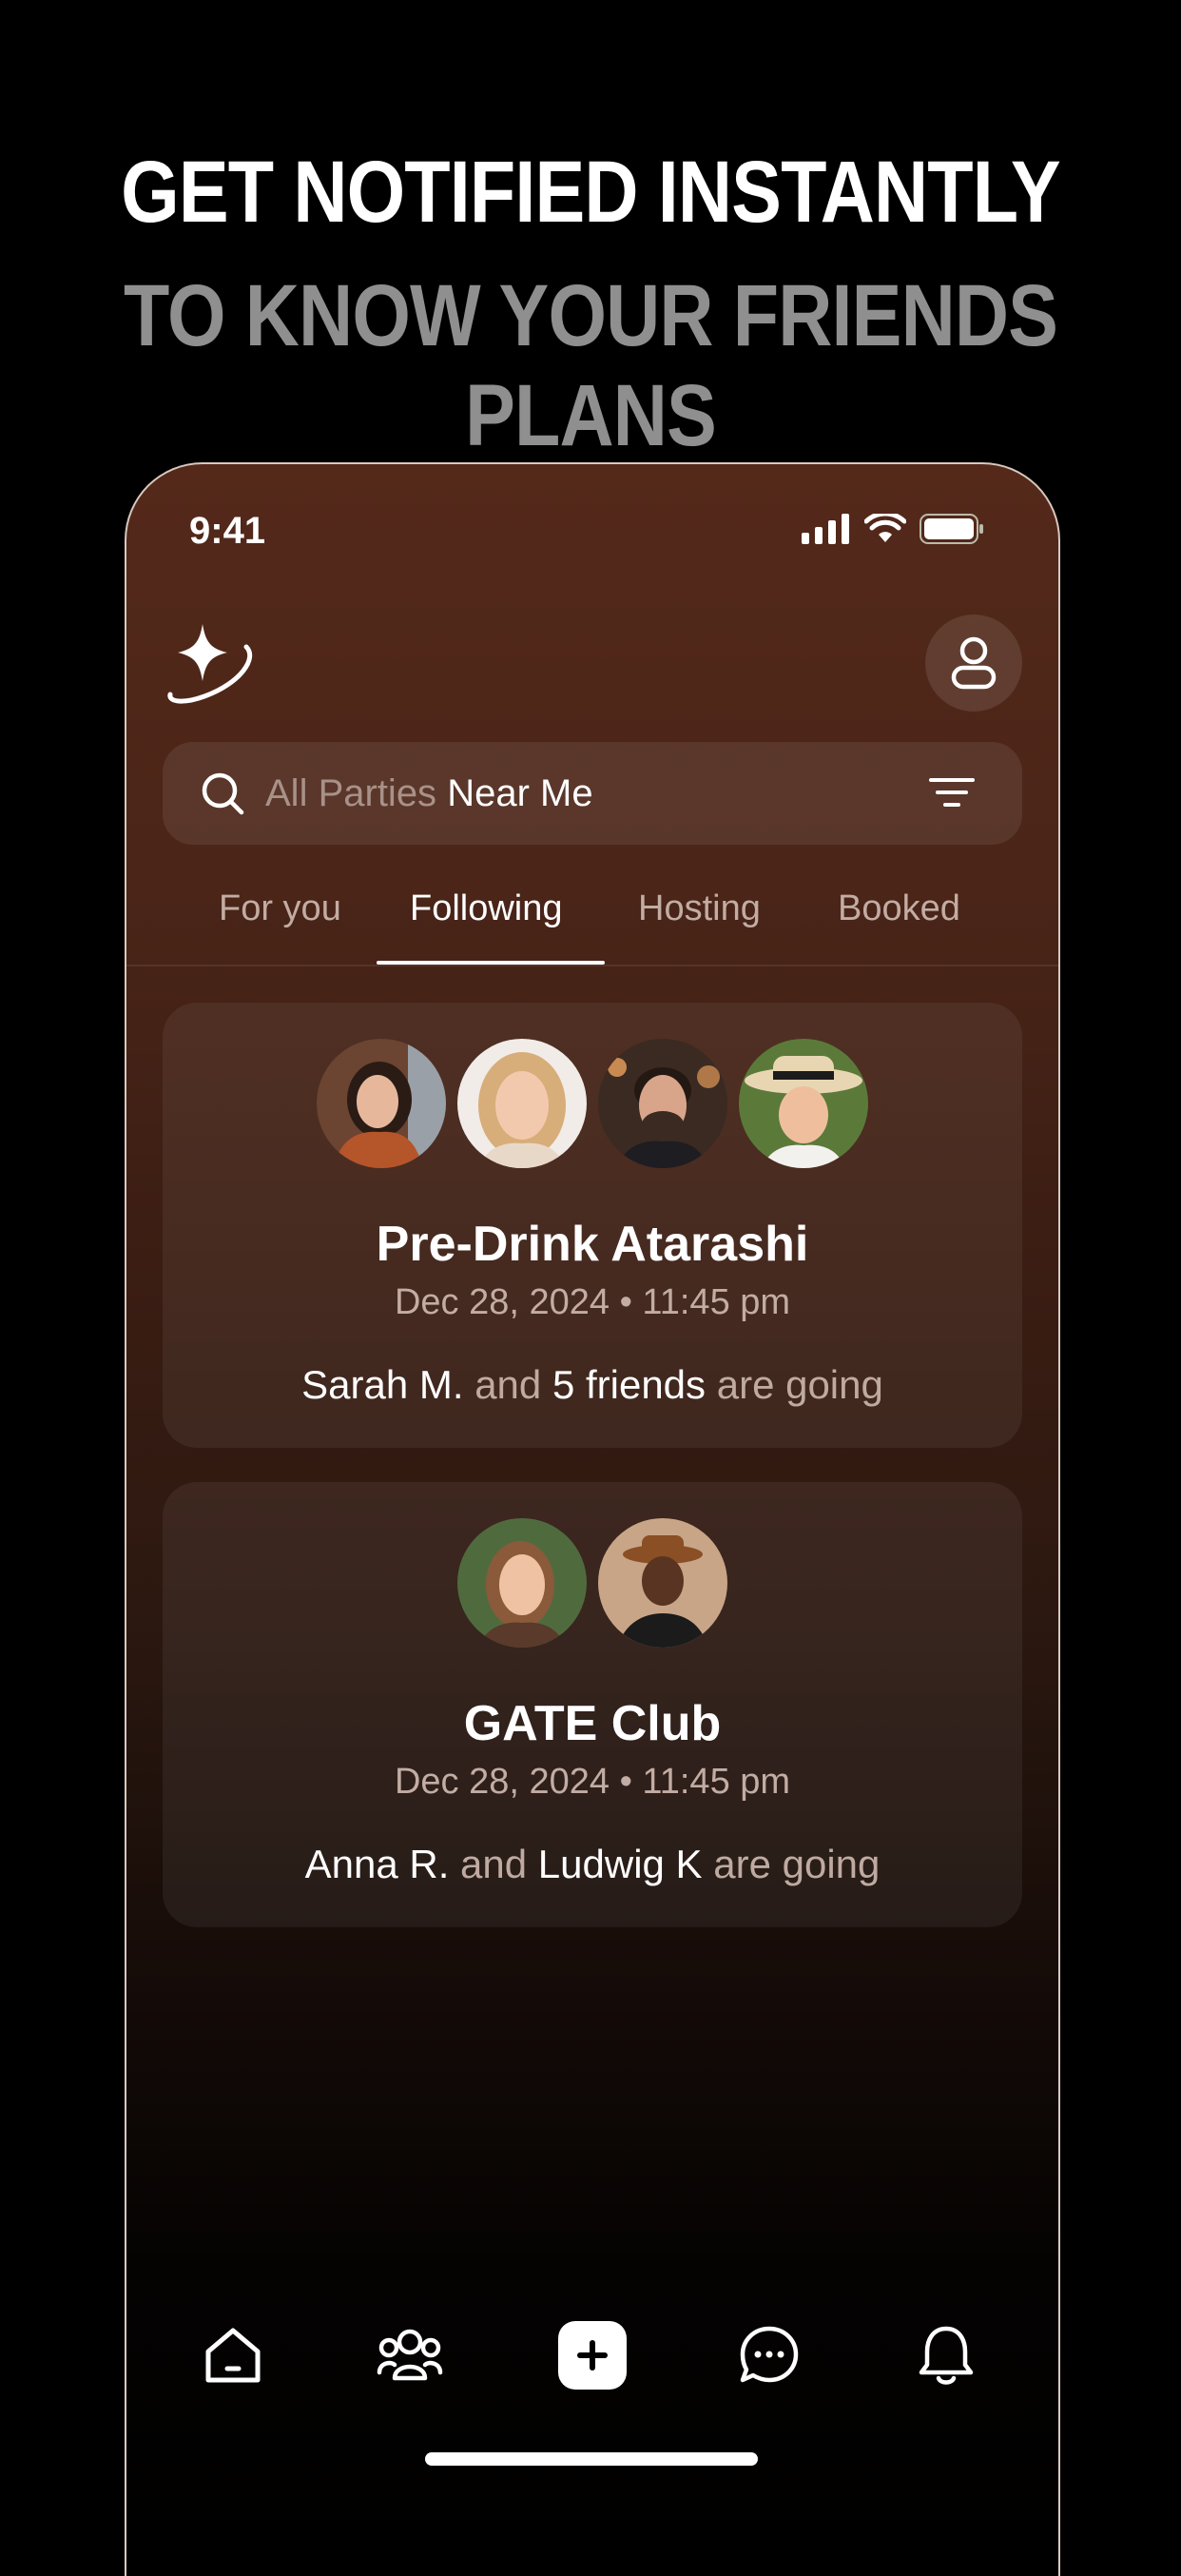 The height and width of the screenshot is (2576, 1181). I want to click on headline-line-1: GET NOTIFIED INSTANTLY, so click(591, 193).